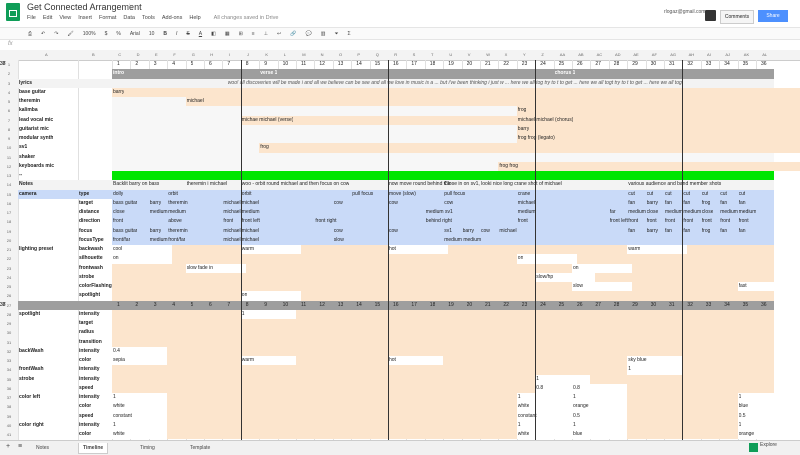  I want to click on row-number: 17, so click(9, 212).